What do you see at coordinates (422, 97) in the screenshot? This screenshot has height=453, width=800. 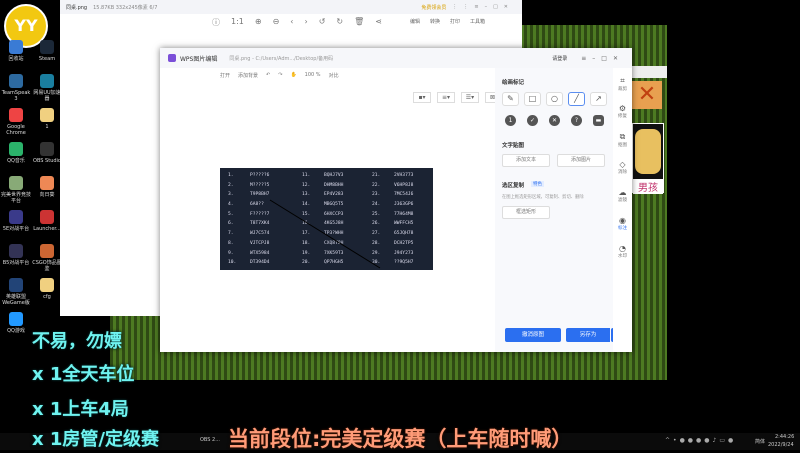 I see `color-select: ▪▾` at bounding box center [422, 97].